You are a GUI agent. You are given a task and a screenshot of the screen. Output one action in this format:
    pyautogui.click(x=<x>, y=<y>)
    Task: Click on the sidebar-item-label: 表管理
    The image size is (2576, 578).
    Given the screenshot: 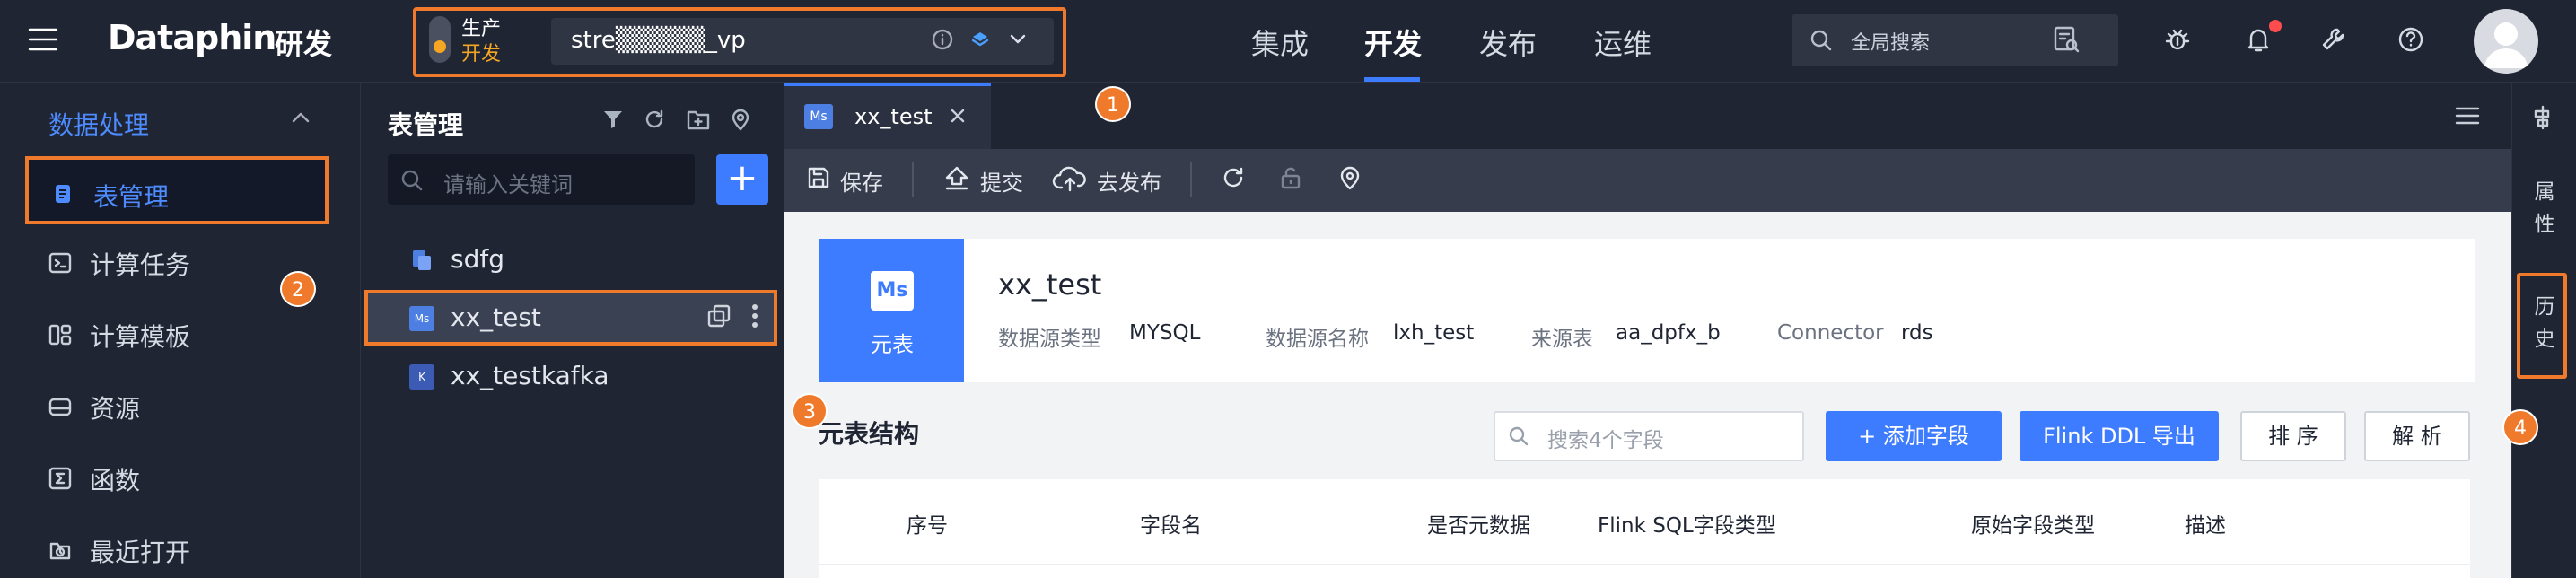 What is the action you would take?
    pyautogui.click(x=131, y=197)
    